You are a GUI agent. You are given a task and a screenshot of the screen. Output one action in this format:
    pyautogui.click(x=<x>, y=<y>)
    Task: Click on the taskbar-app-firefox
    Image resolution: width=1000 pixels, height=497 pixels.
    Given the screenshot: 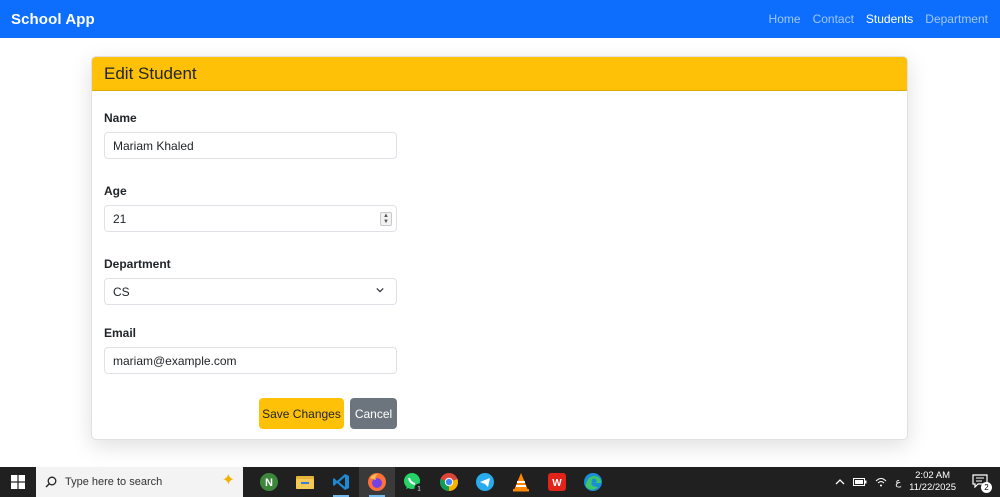 What is the action you would take?
    pyautogui.click(x=377, y=482)
    